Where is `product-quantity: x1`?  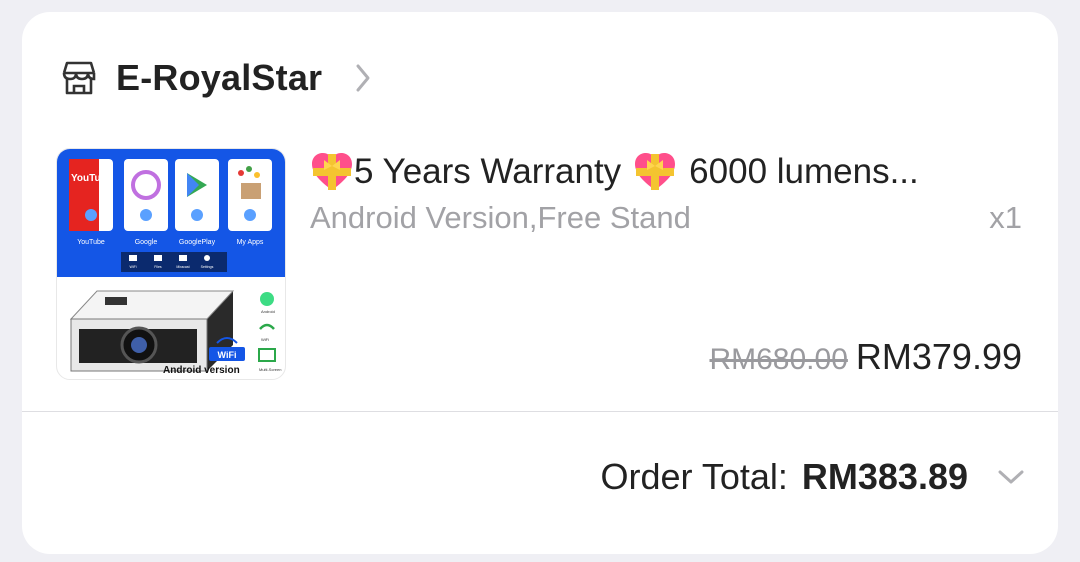
product-quantity: x1 is located at coordinates (1005, 217).